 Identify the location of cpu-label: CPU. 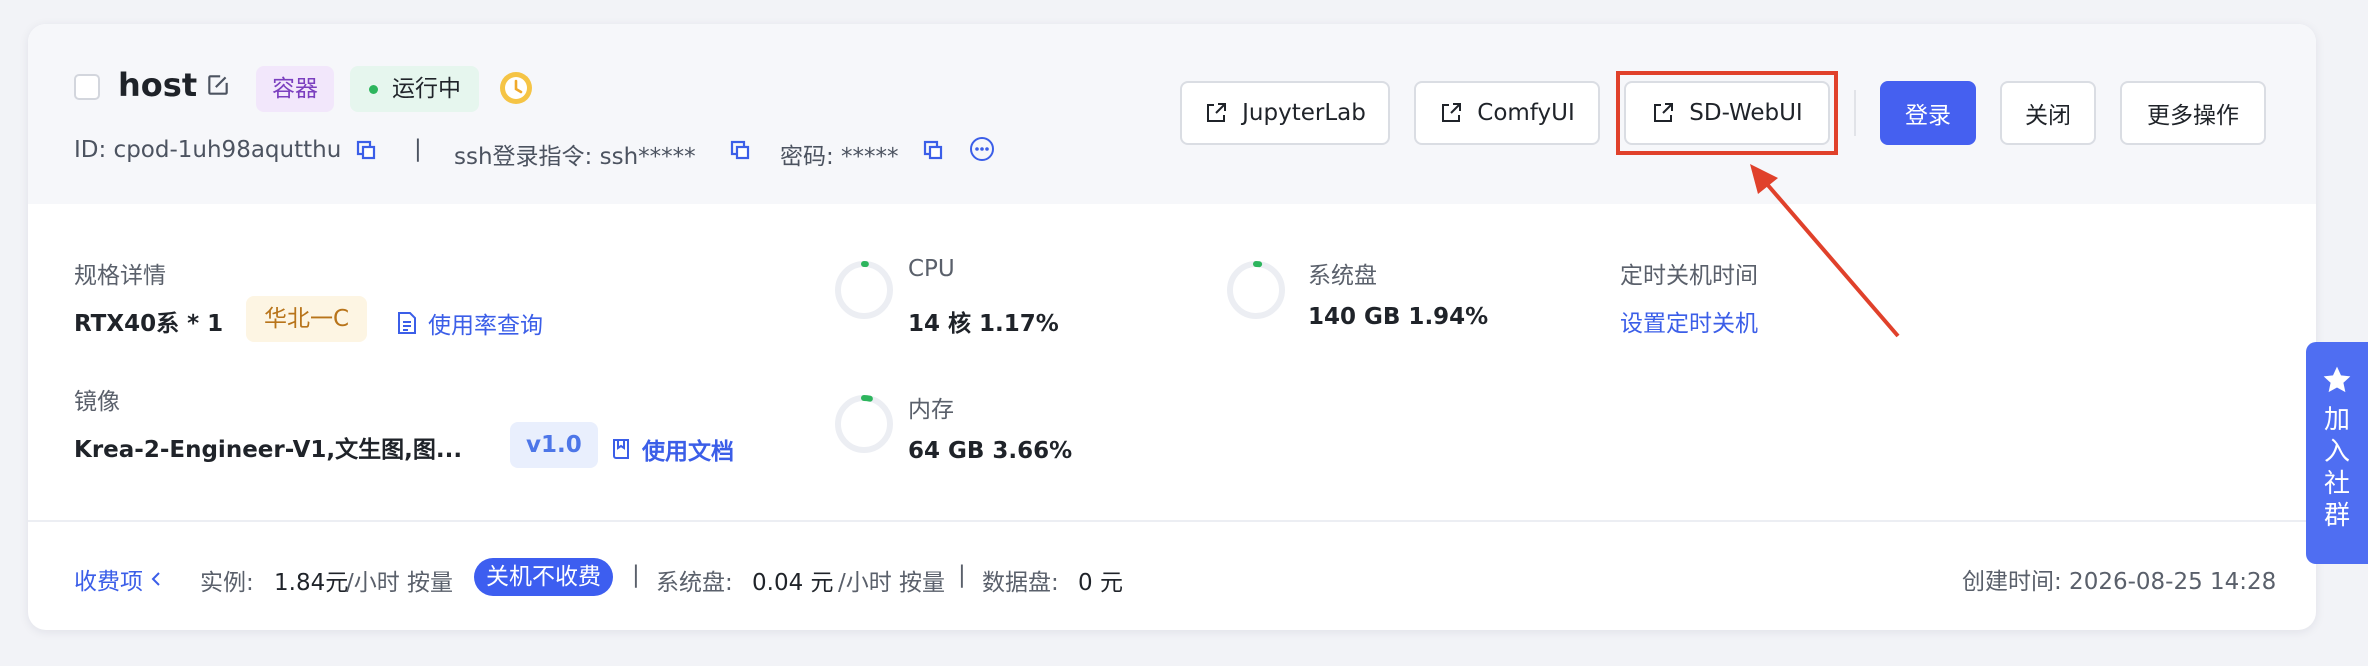
(931, 269).